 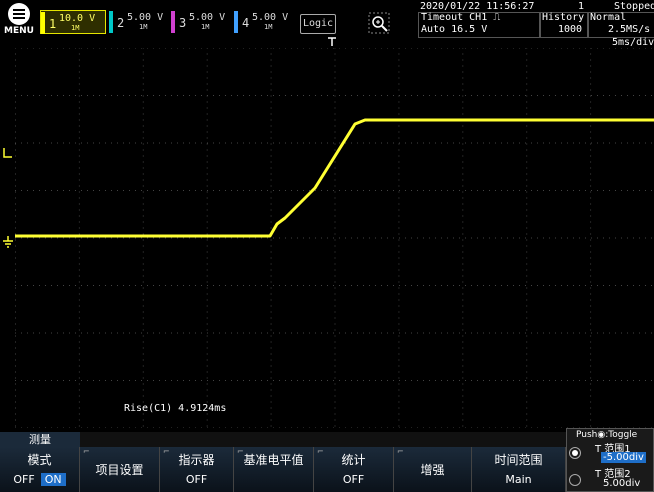 I want to click on indicator-softkey: ⌐ 指示器 OFF, so click(x=197, y=469).